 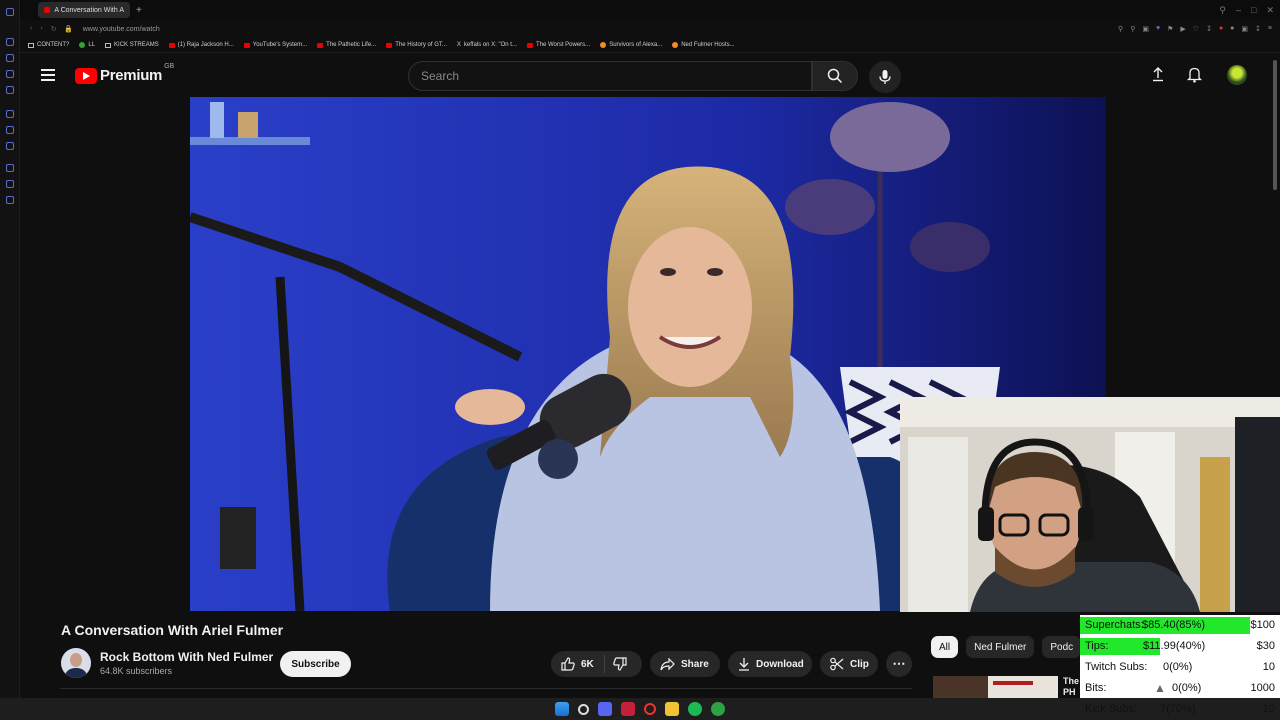 I want to click on share-button: Share, so click(x=685, y=664).